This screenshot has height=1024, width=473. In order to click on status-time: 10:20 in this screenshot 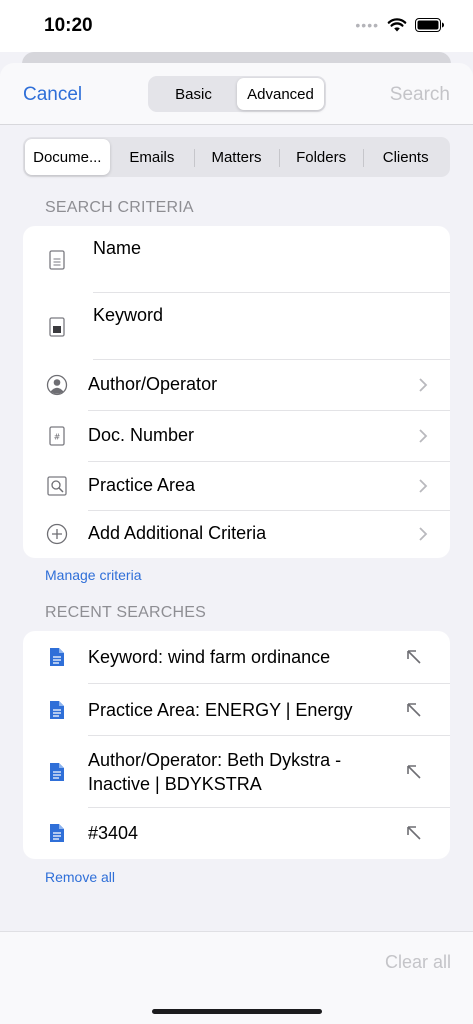, I will do `click(68, 25)`.